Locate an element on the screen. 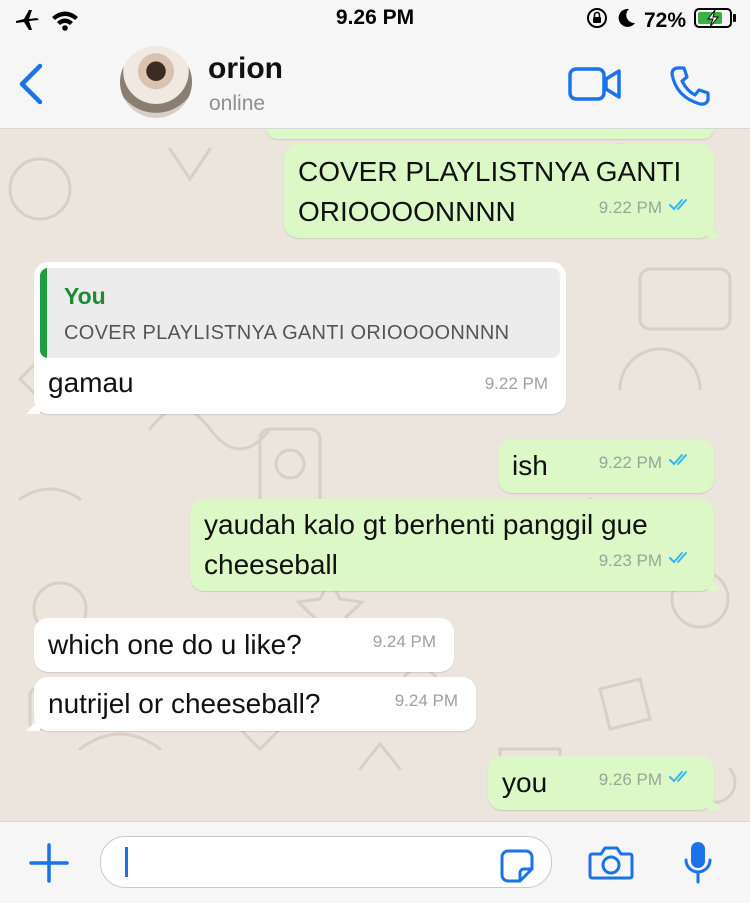 The width and height of the screenshot is (750, 903). contact-status: online is located at coordinates (237, 103).